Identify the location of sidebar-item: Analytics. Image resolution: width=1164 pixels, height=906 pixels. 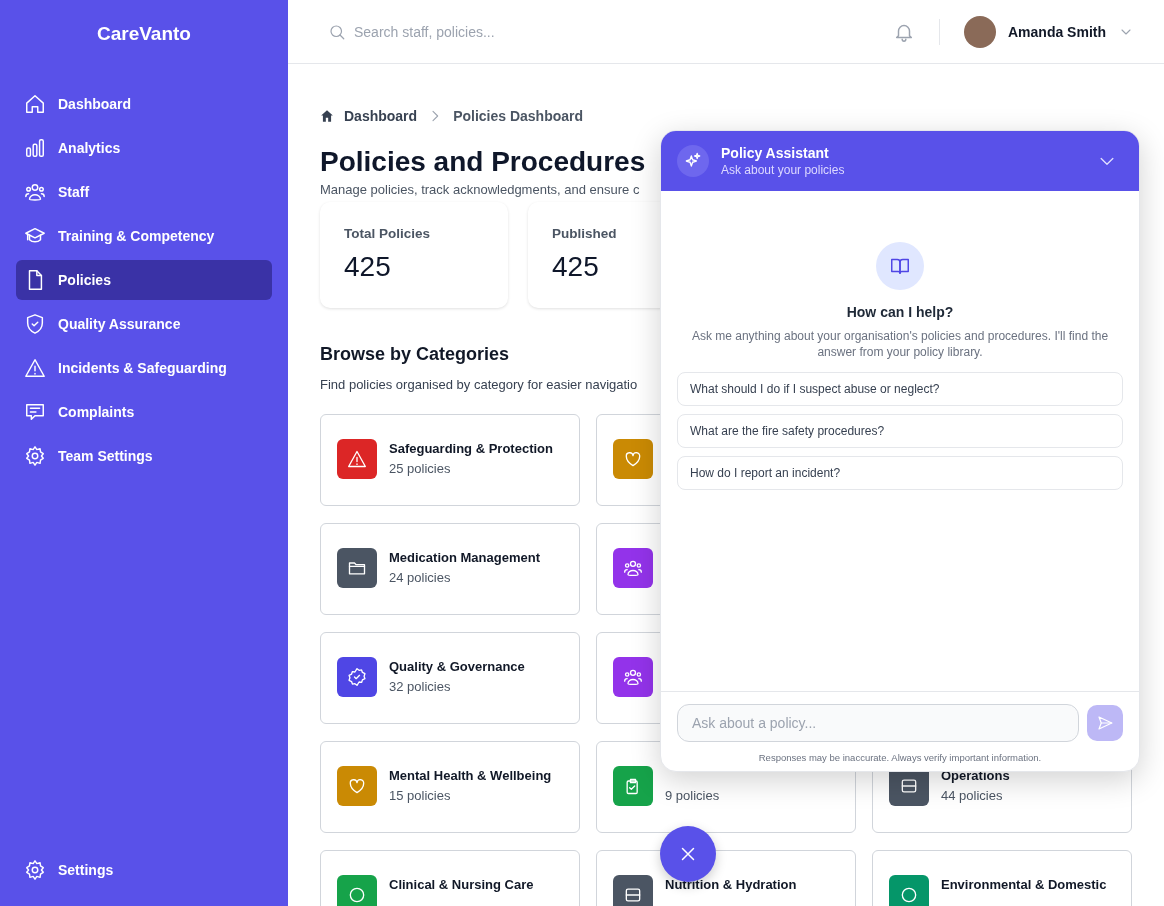
(144, 148).